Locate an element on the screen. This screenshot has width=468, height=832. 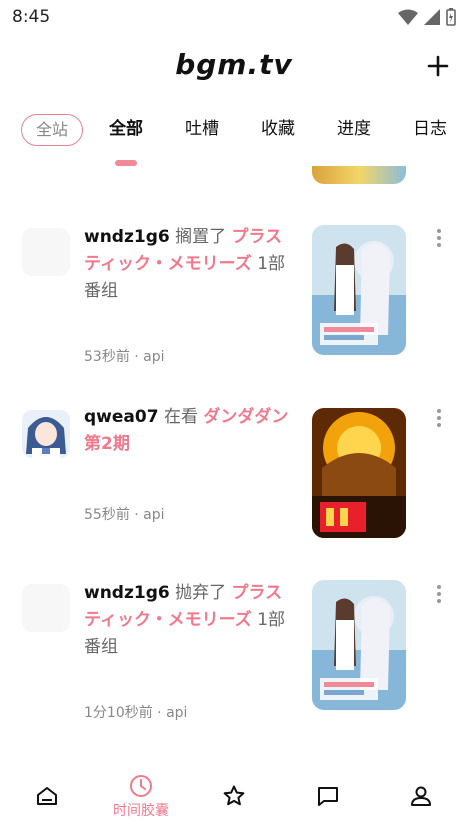
bottom-nav: 时间胶囊 is located at coordinates (234, 796).